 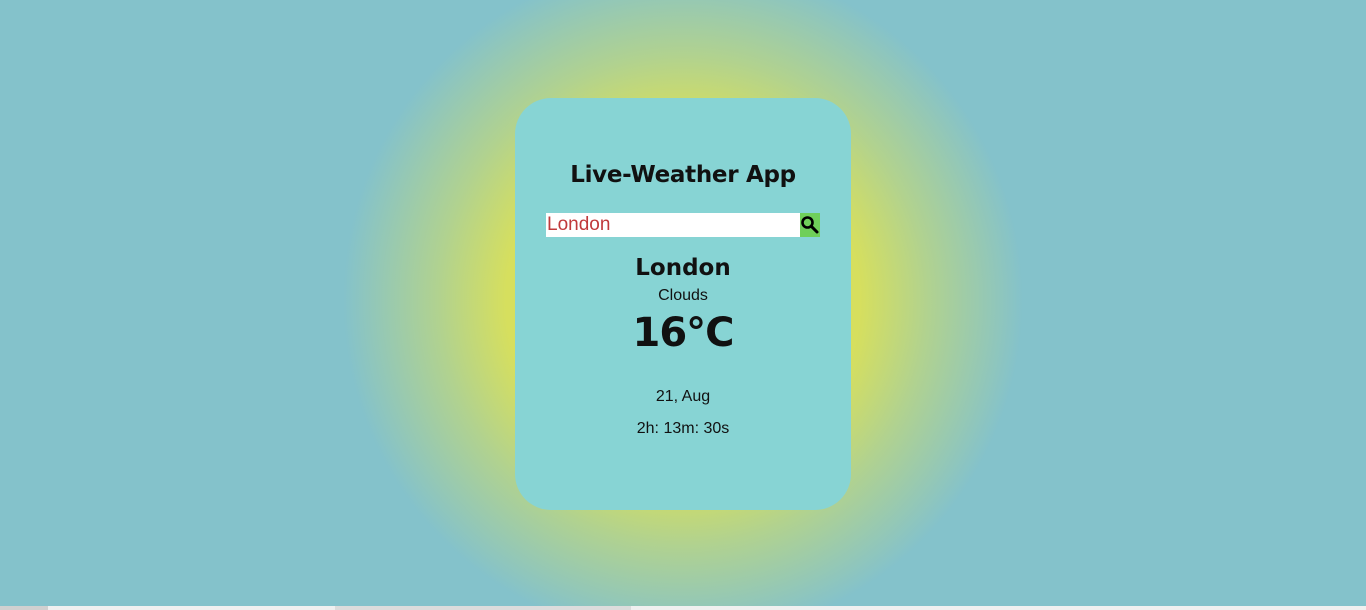 What do you see at coordinates (710, 333) in the screenshot?
I see `temperature-unit: °C` at bounding box center [710, 333].